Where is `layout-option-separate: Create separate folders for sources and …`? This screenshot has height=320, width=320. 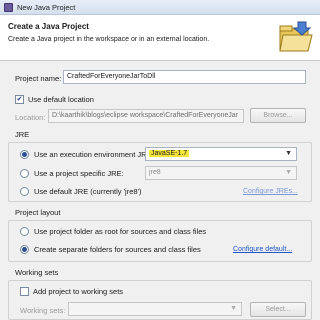 layout-option-separate: Create separate folders for sources and … is located at coordinates (110, 249).